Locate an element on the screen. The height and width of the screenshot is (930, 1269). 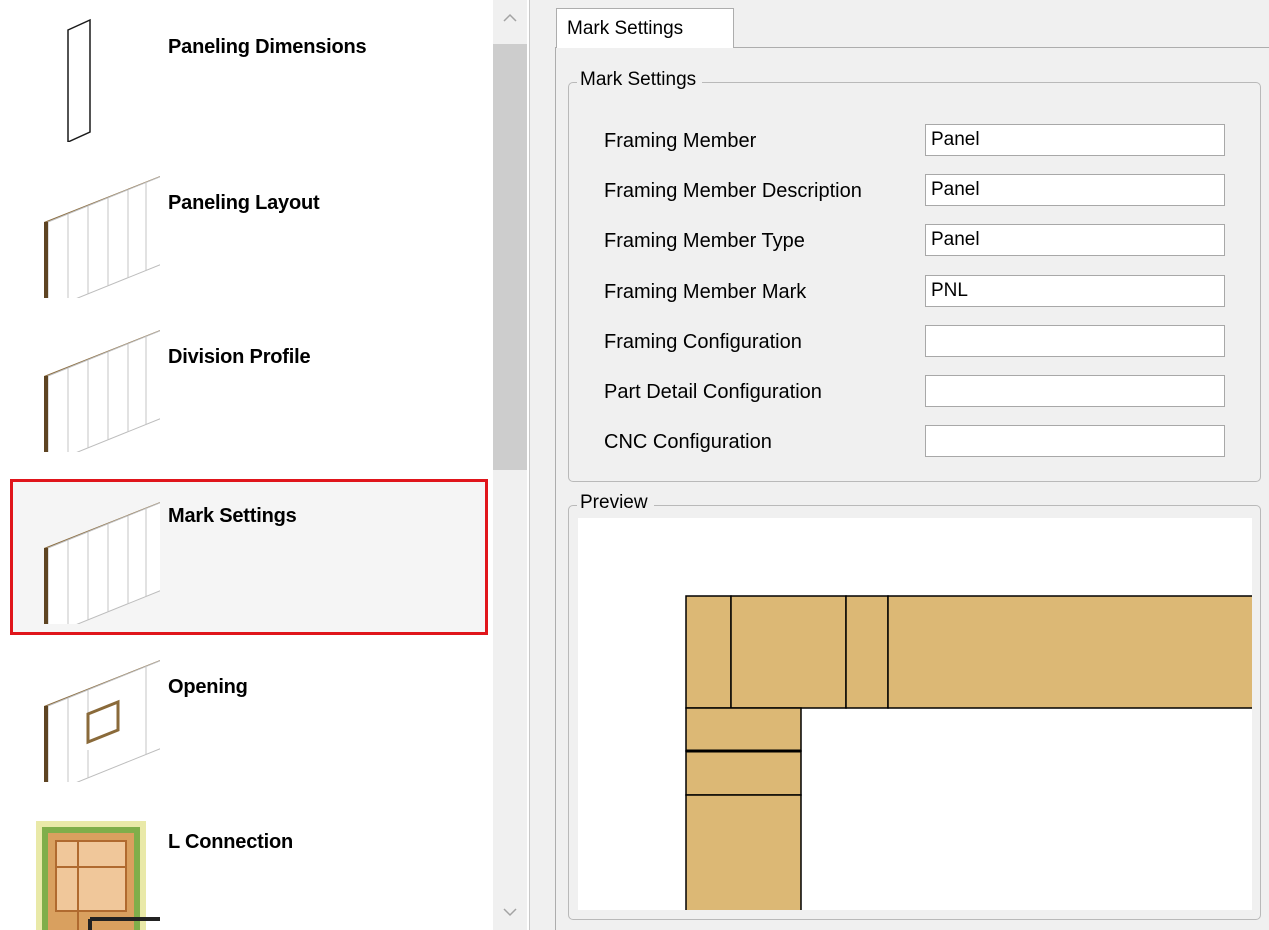
paneling-layout-icon is located at coordinates (102, 237).